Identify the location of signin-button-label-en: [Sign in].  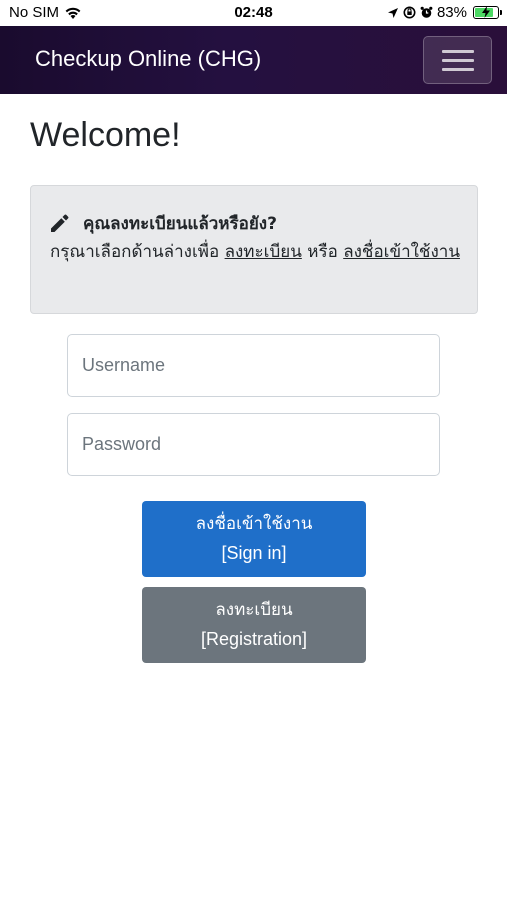
(254, 553).